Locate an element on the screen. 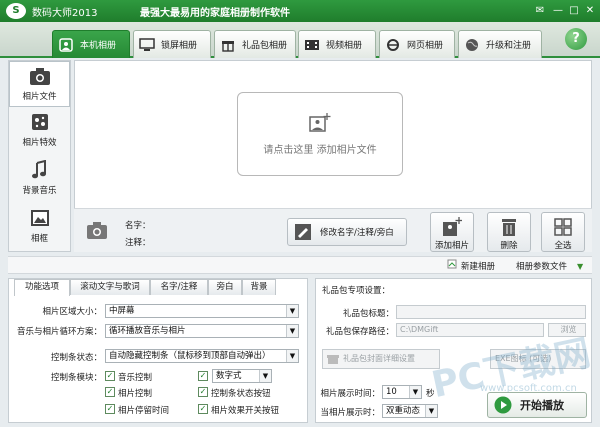 This screenshot has width=600, height=427. add-photo-button: 添加相片 is located at coordinates (452, 232).